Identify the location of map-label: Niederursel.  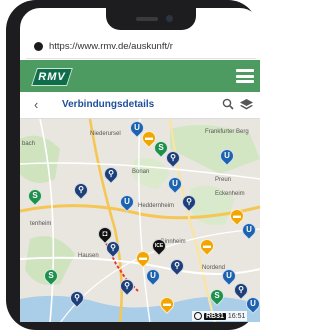
(105, 134).